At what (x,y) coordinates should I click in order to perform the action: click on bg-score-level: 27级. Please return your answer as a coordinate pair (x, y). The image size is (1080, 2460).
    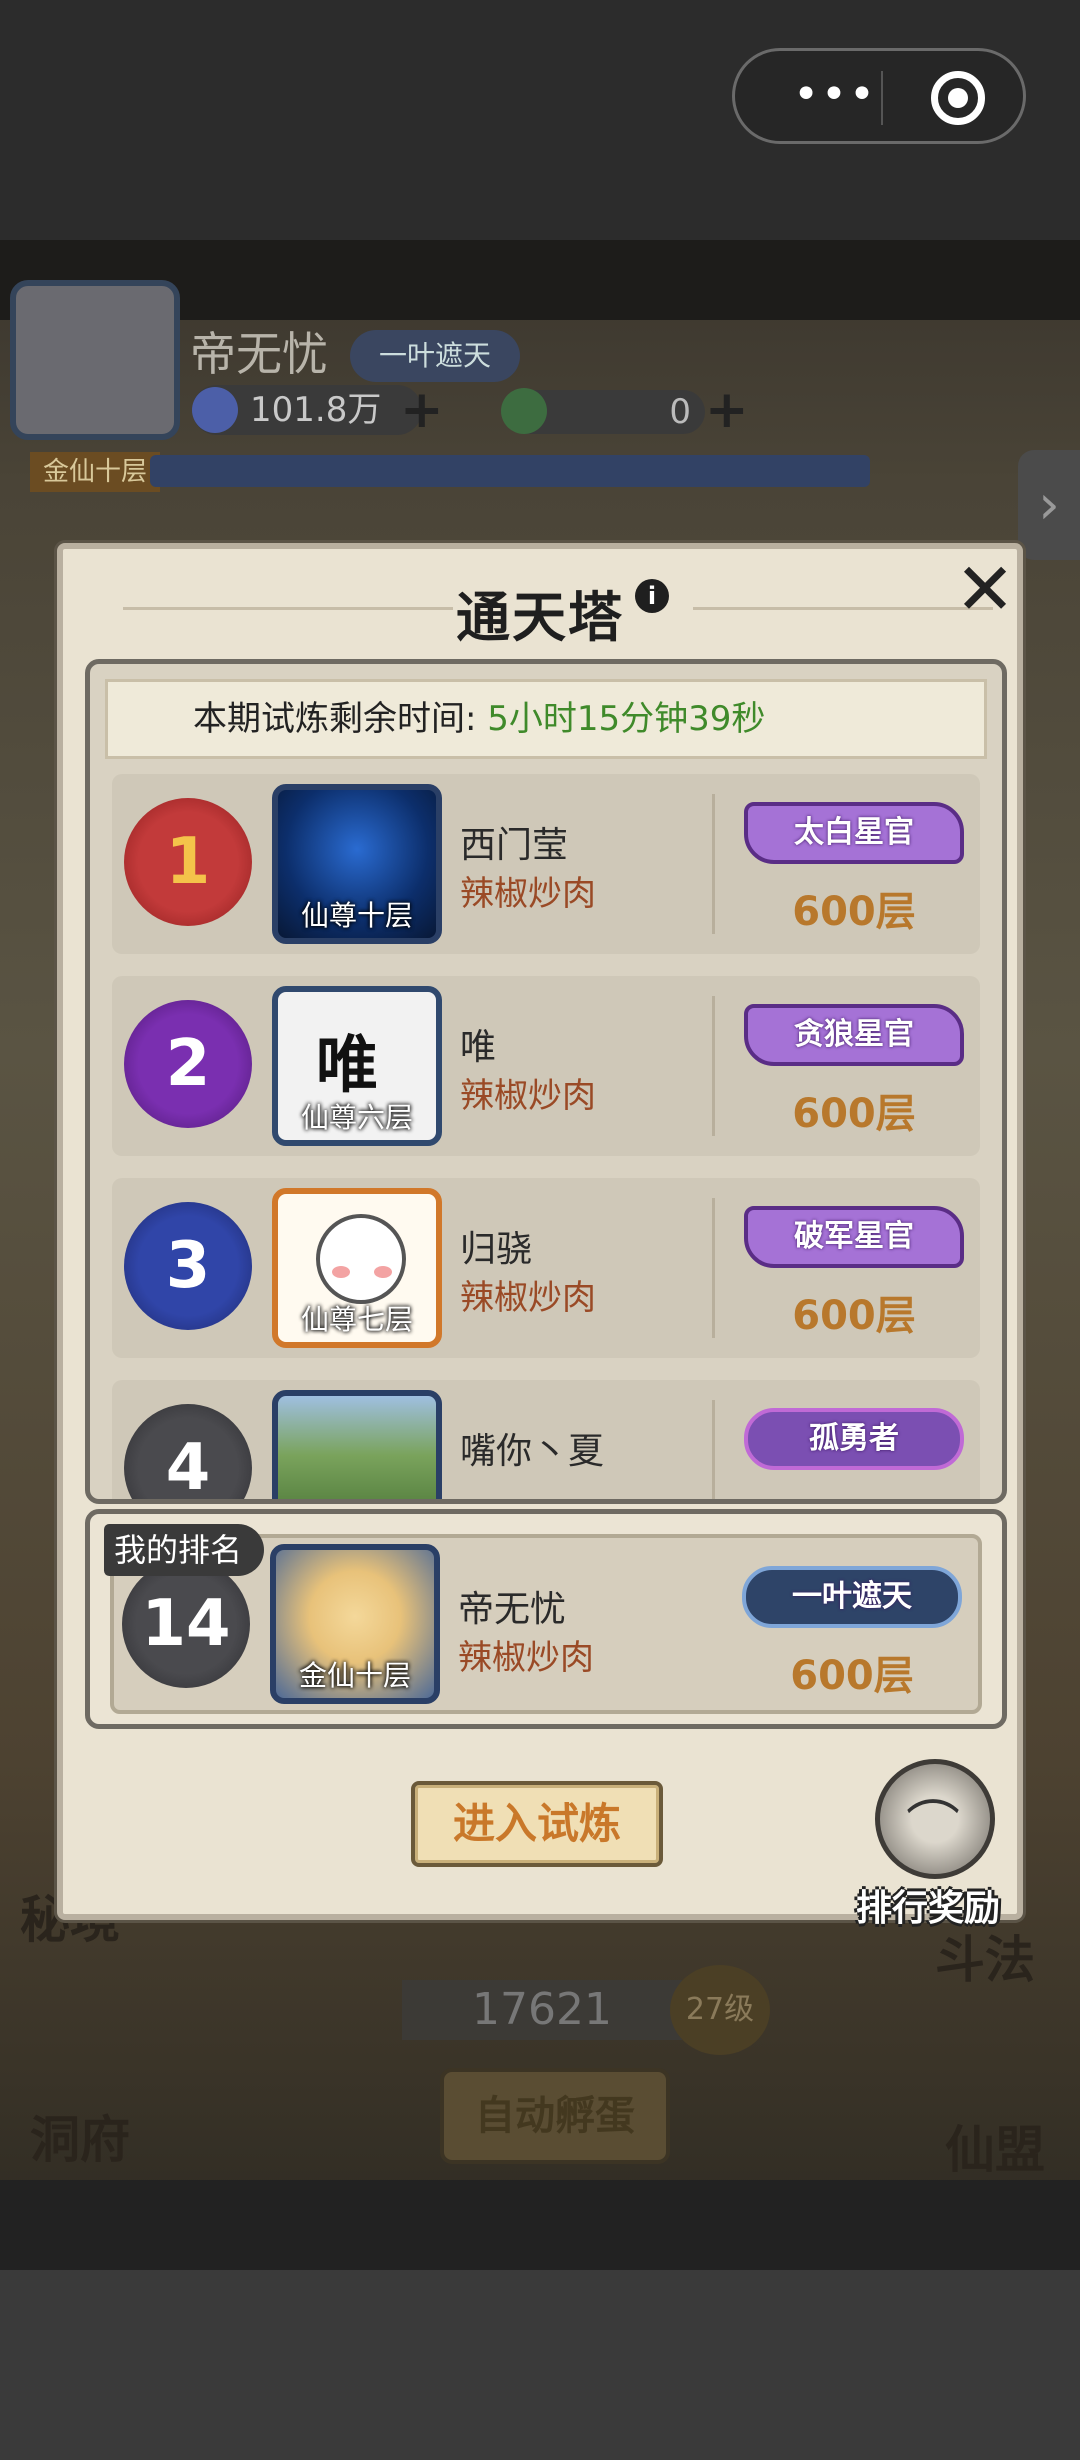
    Looking at the image, I should click on (720, 2010).